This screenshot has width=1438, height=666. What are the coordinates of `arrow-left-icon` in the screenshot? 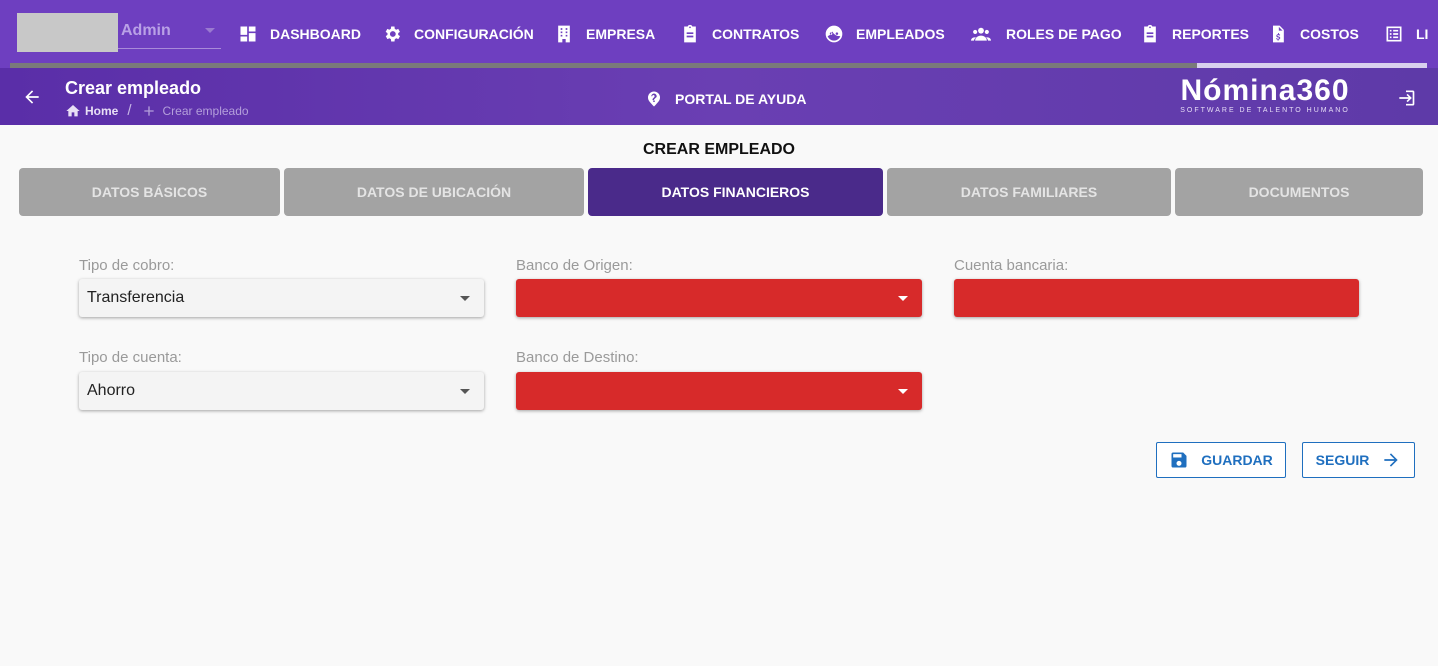 It's located at (32, 97).